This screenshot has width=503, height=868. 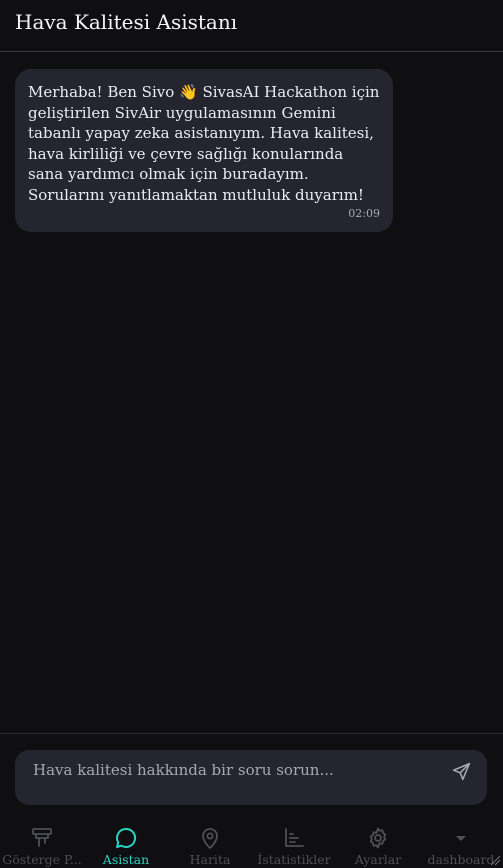 I want to click on tab-label: Ayarlar, so click(x=378, y=859).